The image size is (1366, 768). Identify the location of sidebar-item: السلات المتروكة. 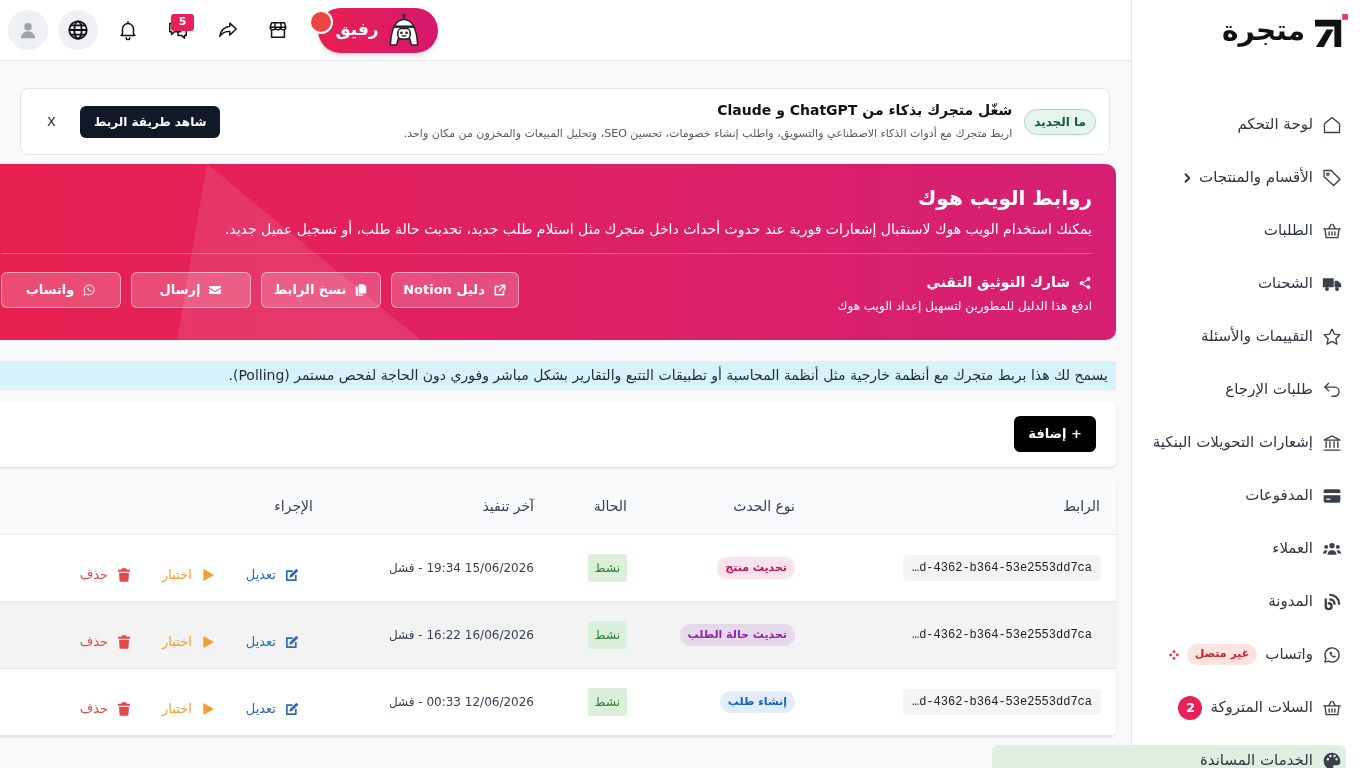
(1276, 707).